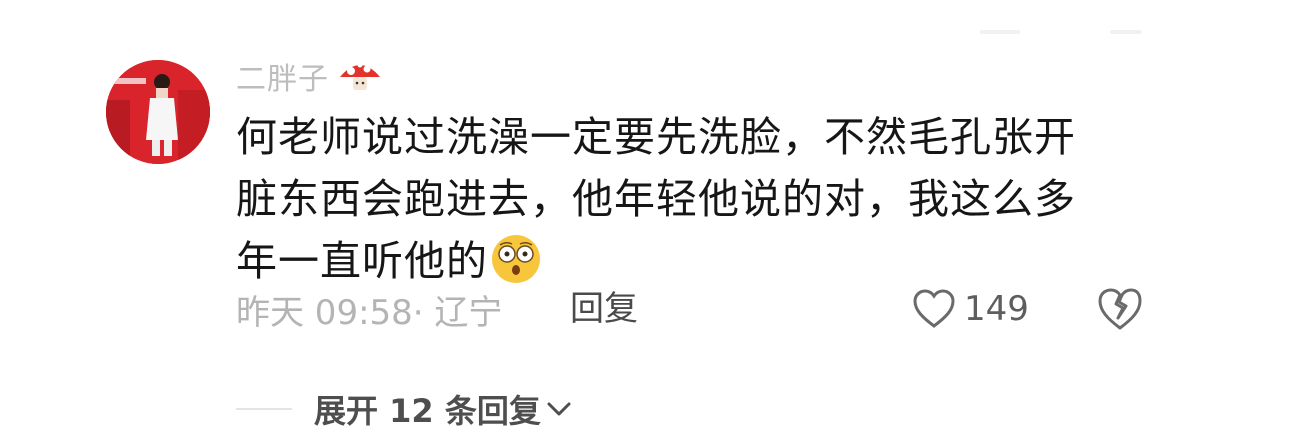  I want to click on reply-button: 回复, so click(604, 309).